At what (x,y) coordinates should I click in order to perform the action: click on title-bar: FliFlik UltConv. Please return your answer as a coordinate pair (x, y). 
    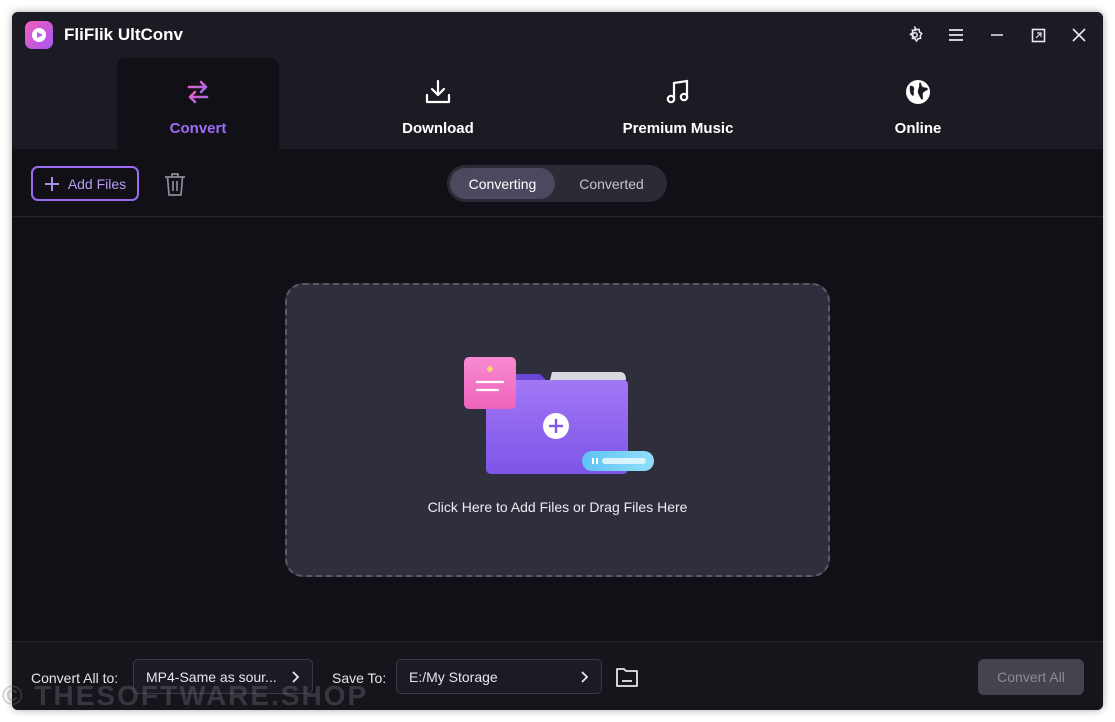
    Looking at the image, I should click on (557, 35).